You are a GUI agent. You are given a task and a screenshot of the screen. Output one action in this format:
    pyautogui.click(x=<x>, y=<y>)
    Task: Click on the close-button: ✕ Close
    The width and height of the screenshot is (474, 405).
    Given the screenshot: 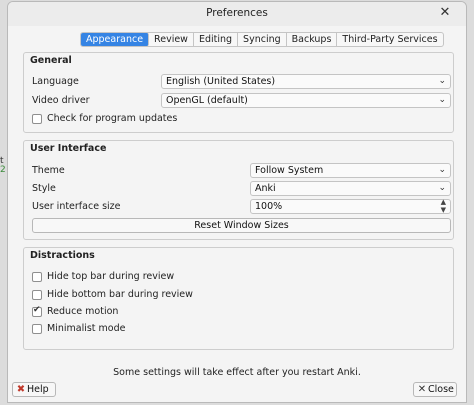 What is the action you would take?
    pyautogui.click(x=435, y=389)
    